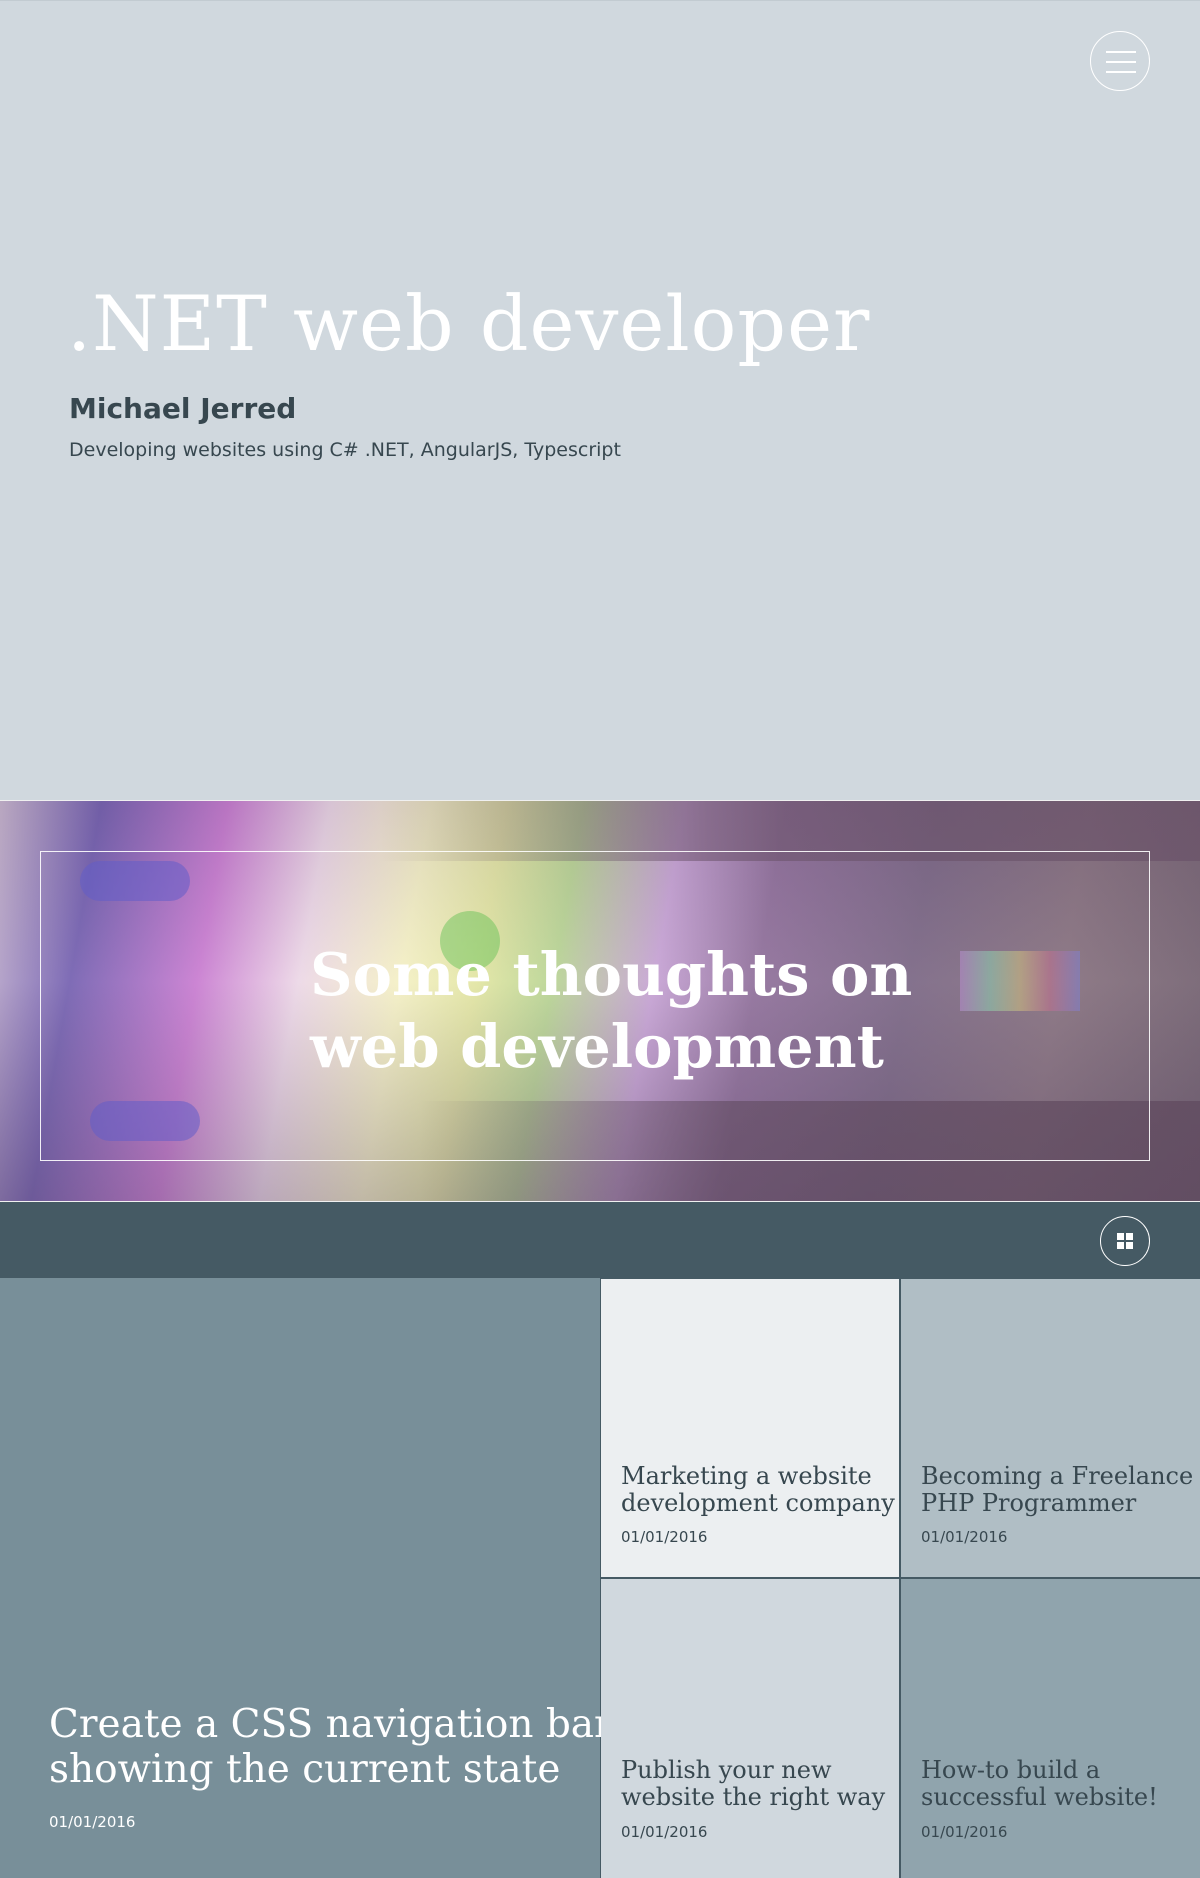 The image size is (1200, 1878). I want to click on posts-toolbar, so click(600, 1241).